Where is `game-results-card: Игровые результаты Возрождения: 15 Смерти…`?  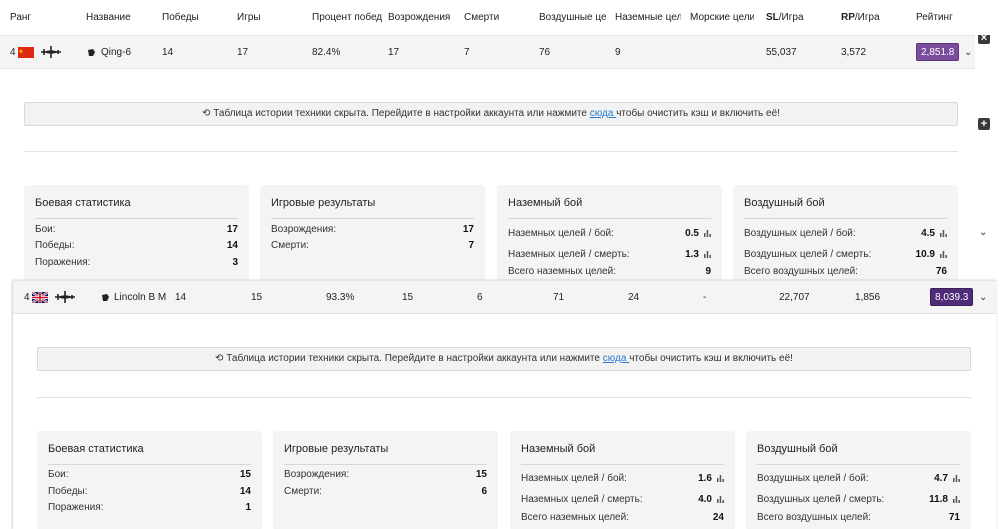
game-results-card: Игровые результаты Возрождения: 15 Смерти… is located at coordinates (385, 480).